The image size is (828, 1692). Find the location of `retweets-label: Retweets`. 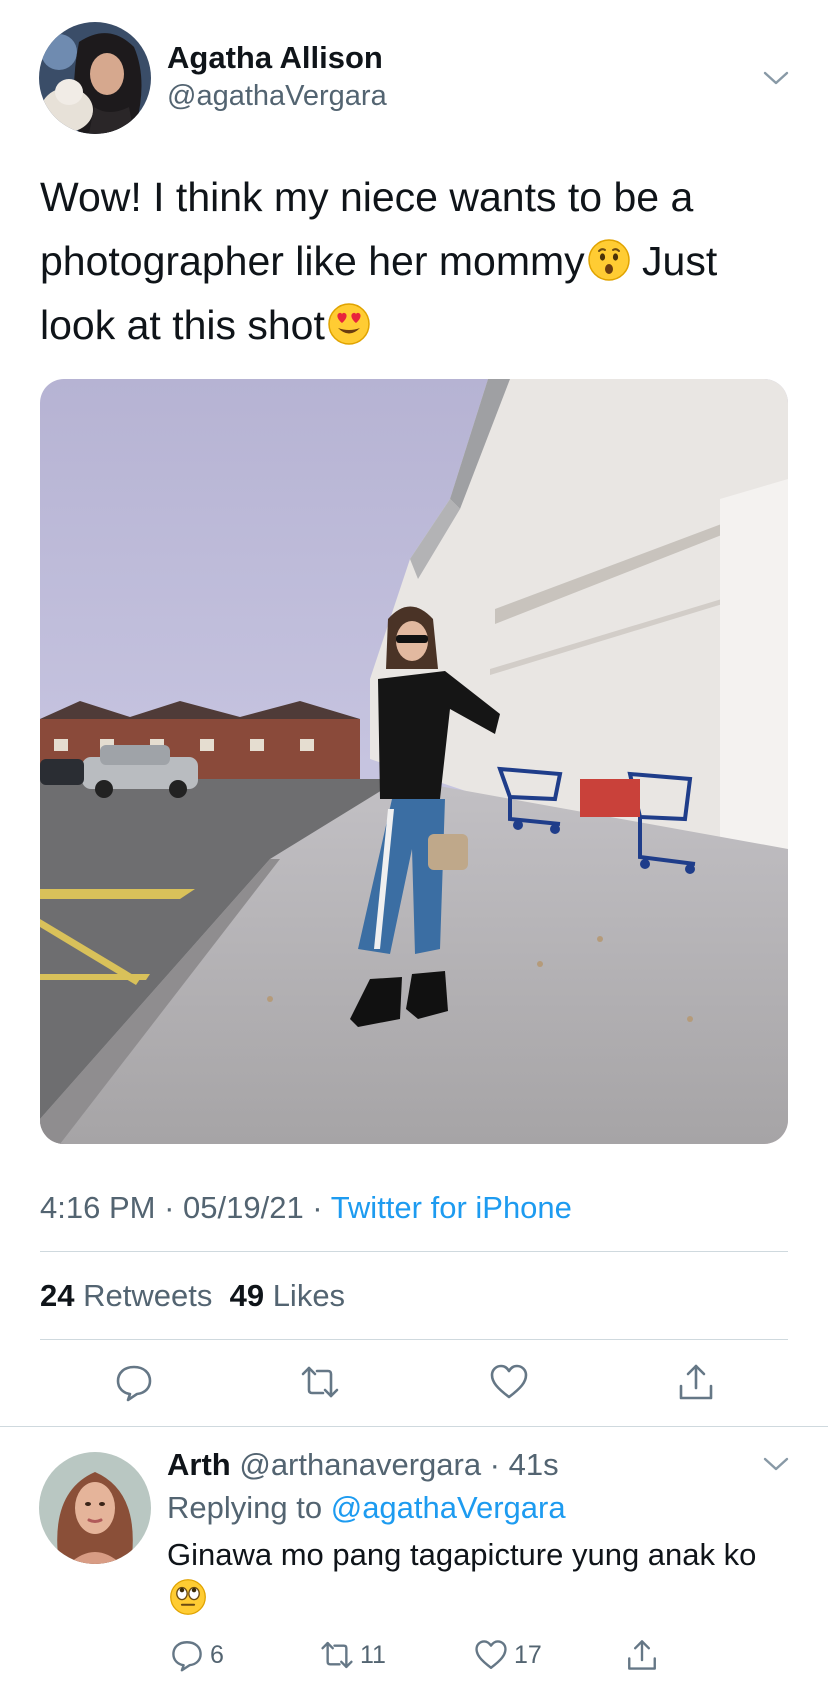

retweets-label: Retweets is located at coordinates (147, 1295).